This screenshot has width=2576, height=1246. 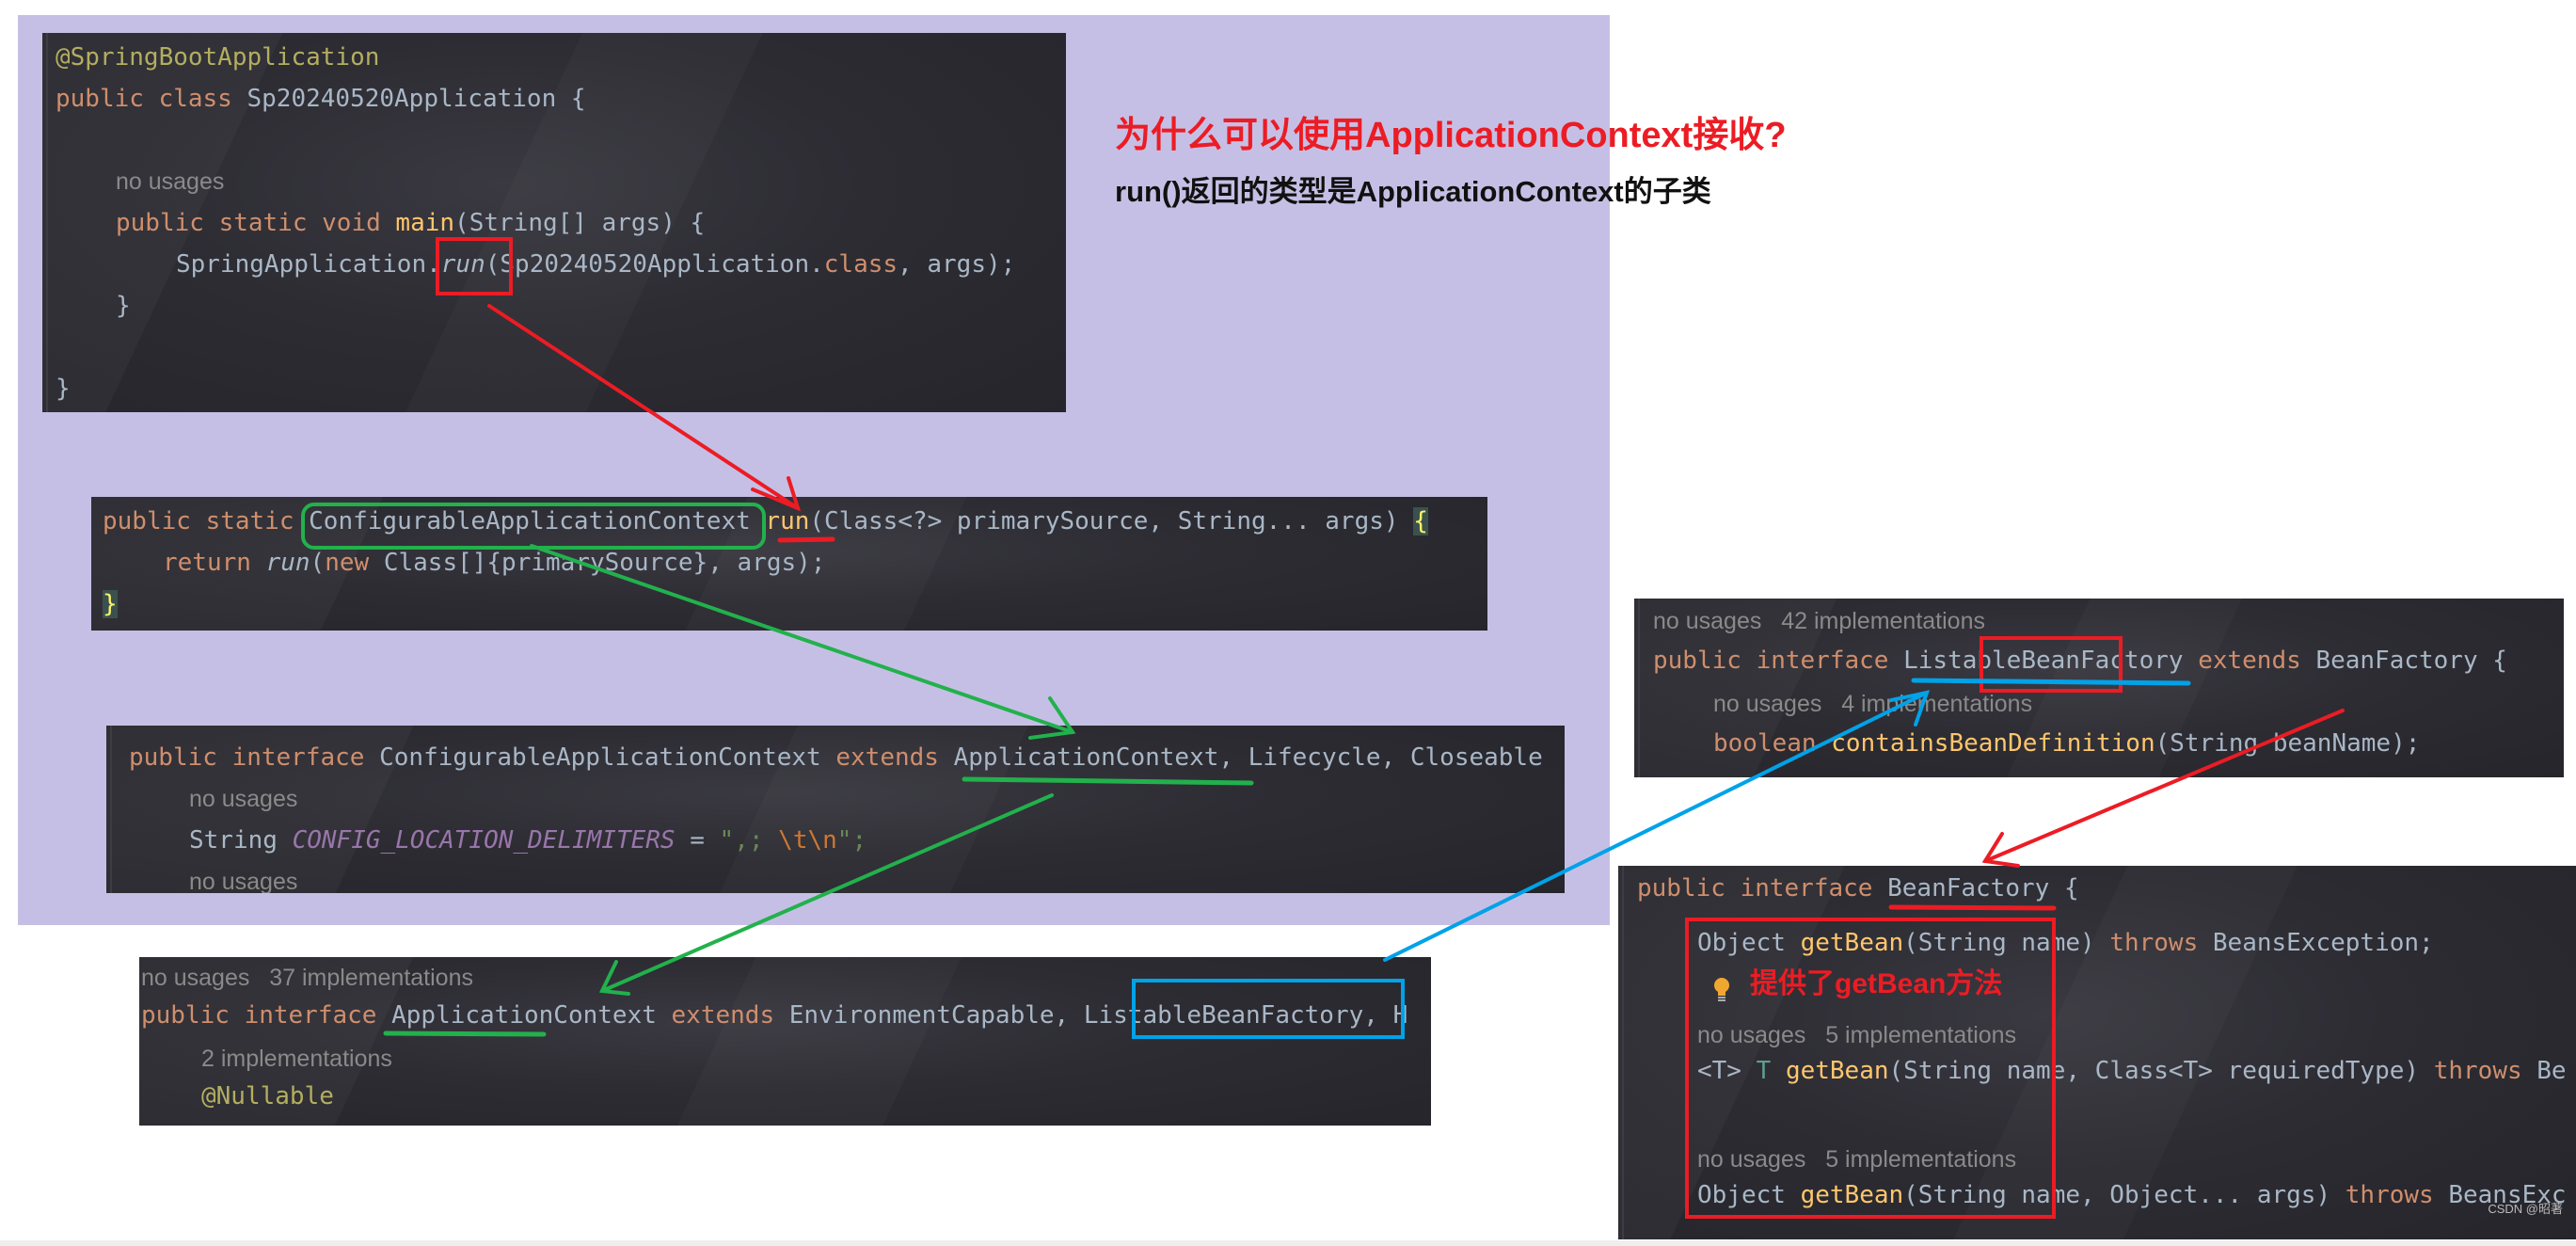 I want to click on code-line: public class Sp20240520Application {, so click(x=321, y=99).